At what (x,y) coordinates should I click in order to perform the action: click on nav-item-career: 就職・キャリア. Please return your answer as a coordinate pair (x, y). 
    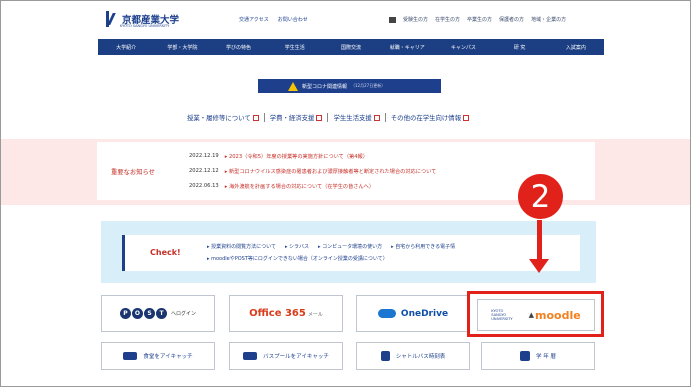
    Looking at the image, I should click on (407, 47).